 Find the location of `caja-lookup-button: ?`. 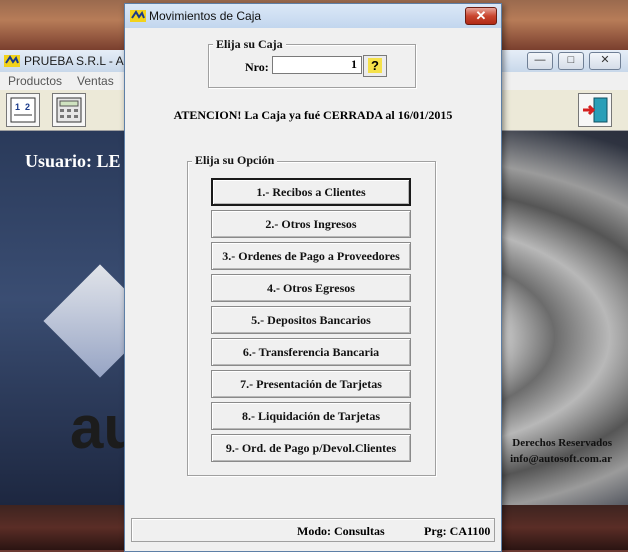

caja-lookup-button: ? is located at coordinates (375, 66).